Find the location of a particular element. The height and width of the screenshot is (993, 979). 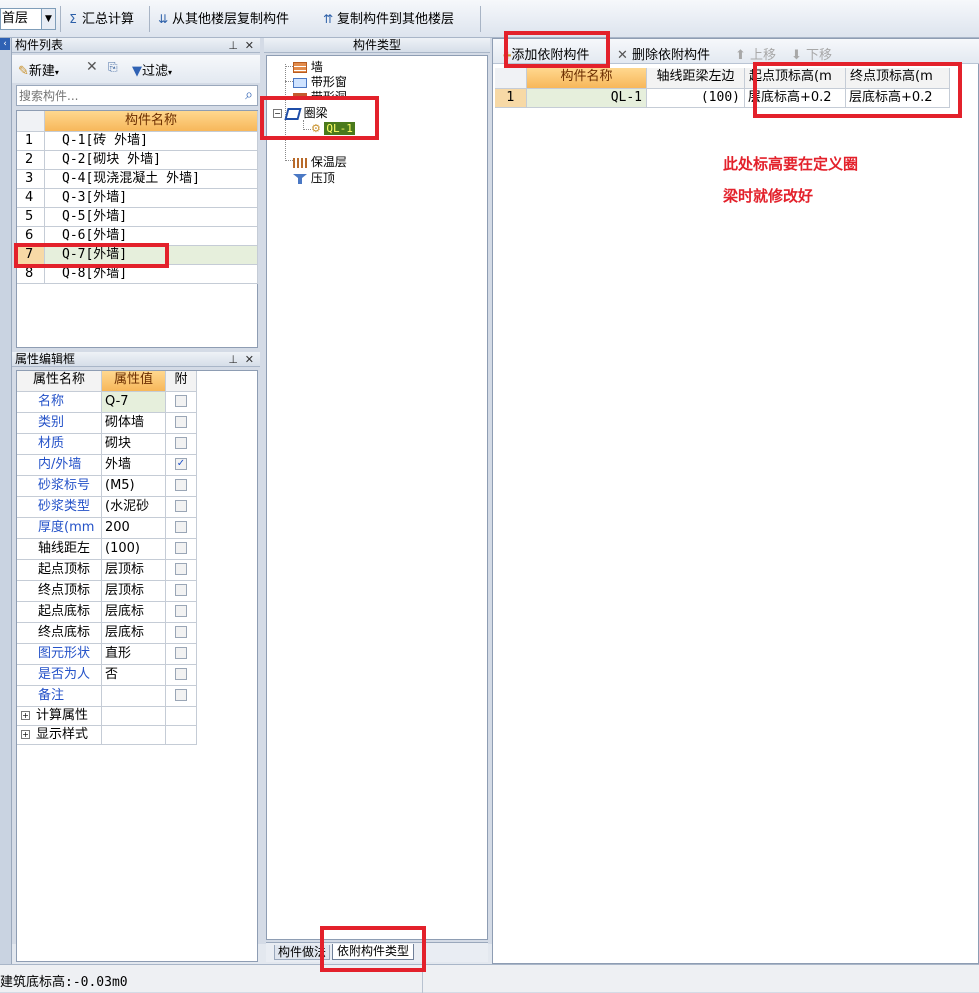

property-group-label: 计算属性 is located at coordinates (62, 715).